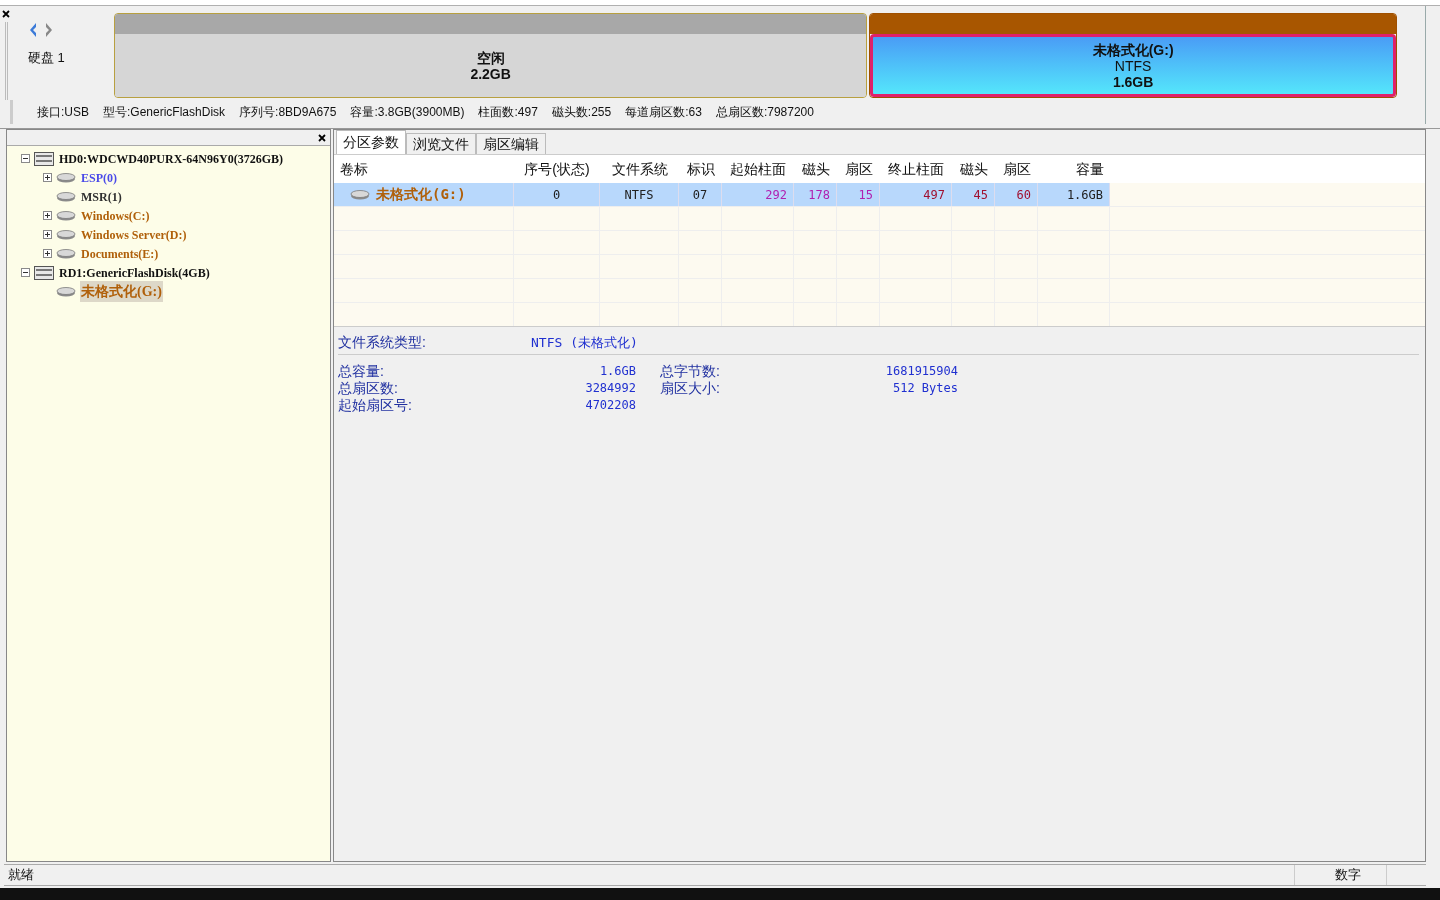  Describe the element at coordinates (1133, 65) in the screenshot. I see `segment-filesystem: NTFS` at that location.